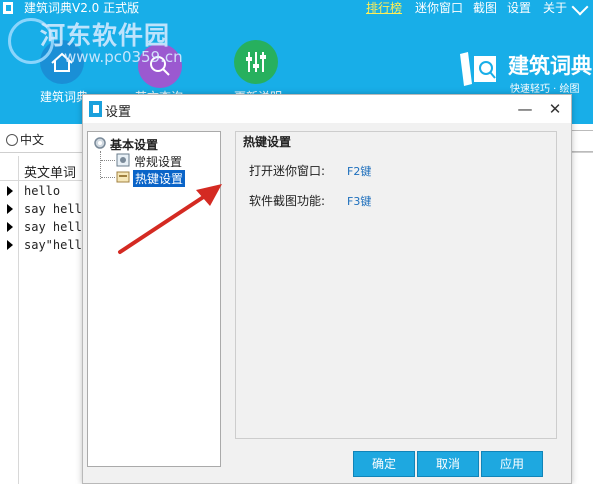 Image resolution: width=593 pixels, height=484 pixels. Describe the element at coordinates (12, 140) in the screenshot. I see `chinese-radio` at that location.